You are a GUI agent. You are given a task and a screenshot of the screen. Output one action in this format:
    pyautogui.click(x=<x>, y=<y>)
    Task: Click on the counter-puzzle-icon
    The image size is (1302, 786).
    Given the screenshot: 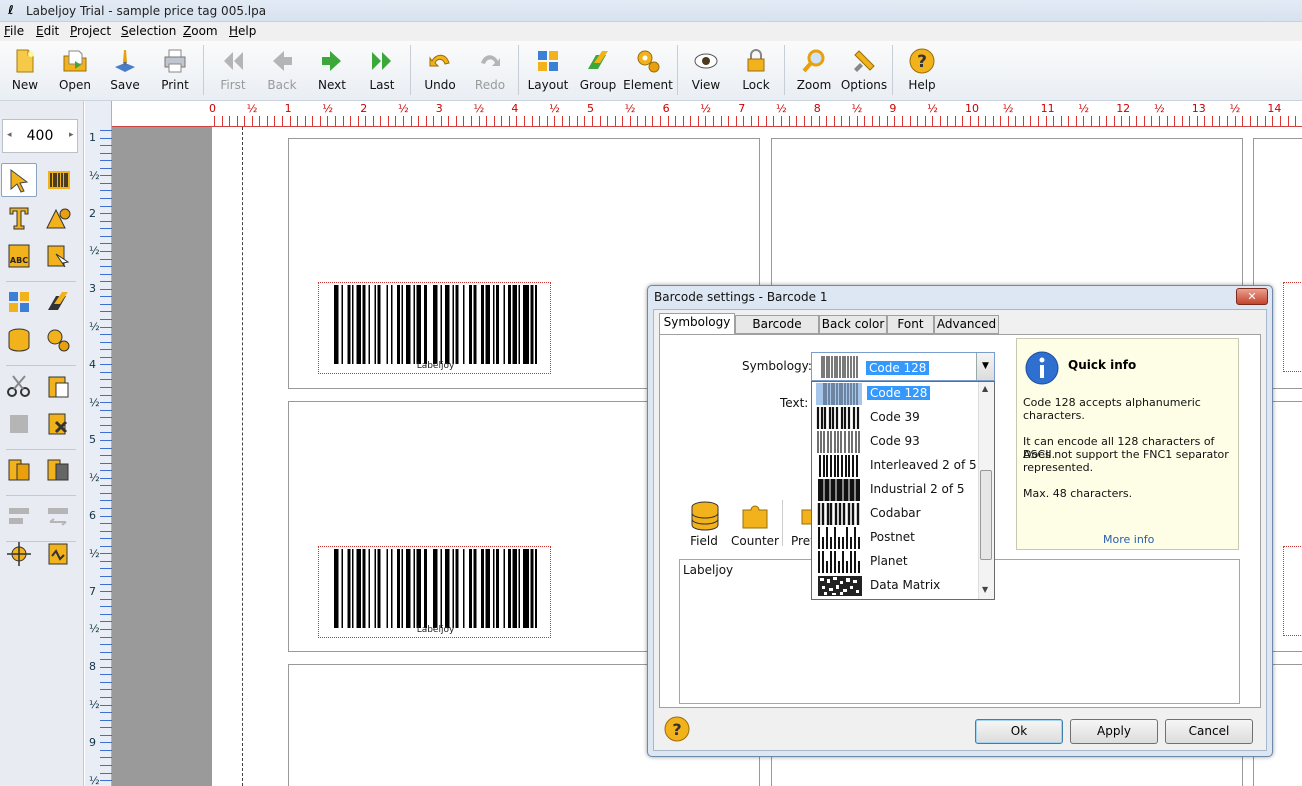 What is the action you would take?
    pyautogui.click(x=755, y=516)
    